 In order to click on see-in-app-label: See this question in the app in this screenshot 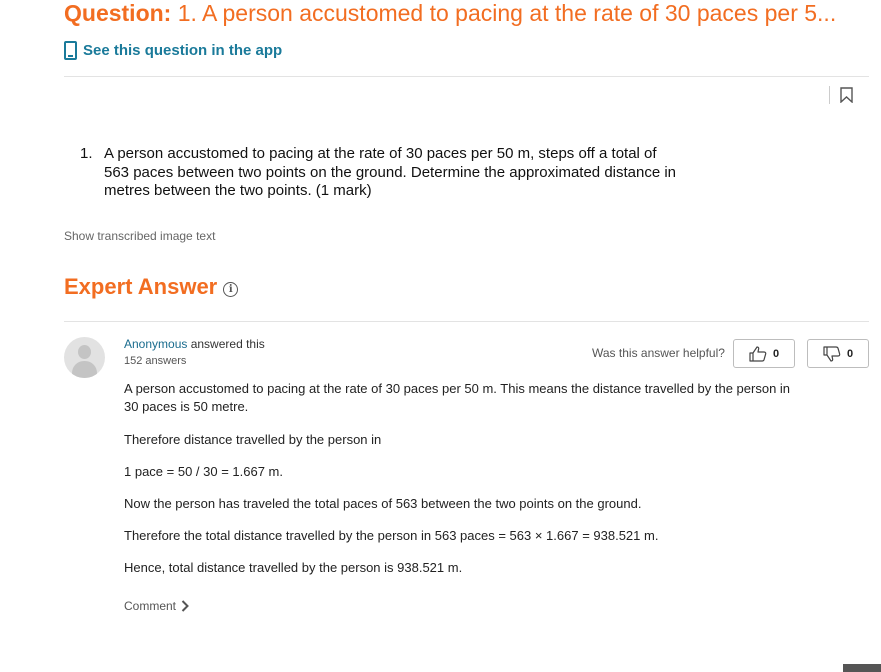, I will do `click(183, 50)`.